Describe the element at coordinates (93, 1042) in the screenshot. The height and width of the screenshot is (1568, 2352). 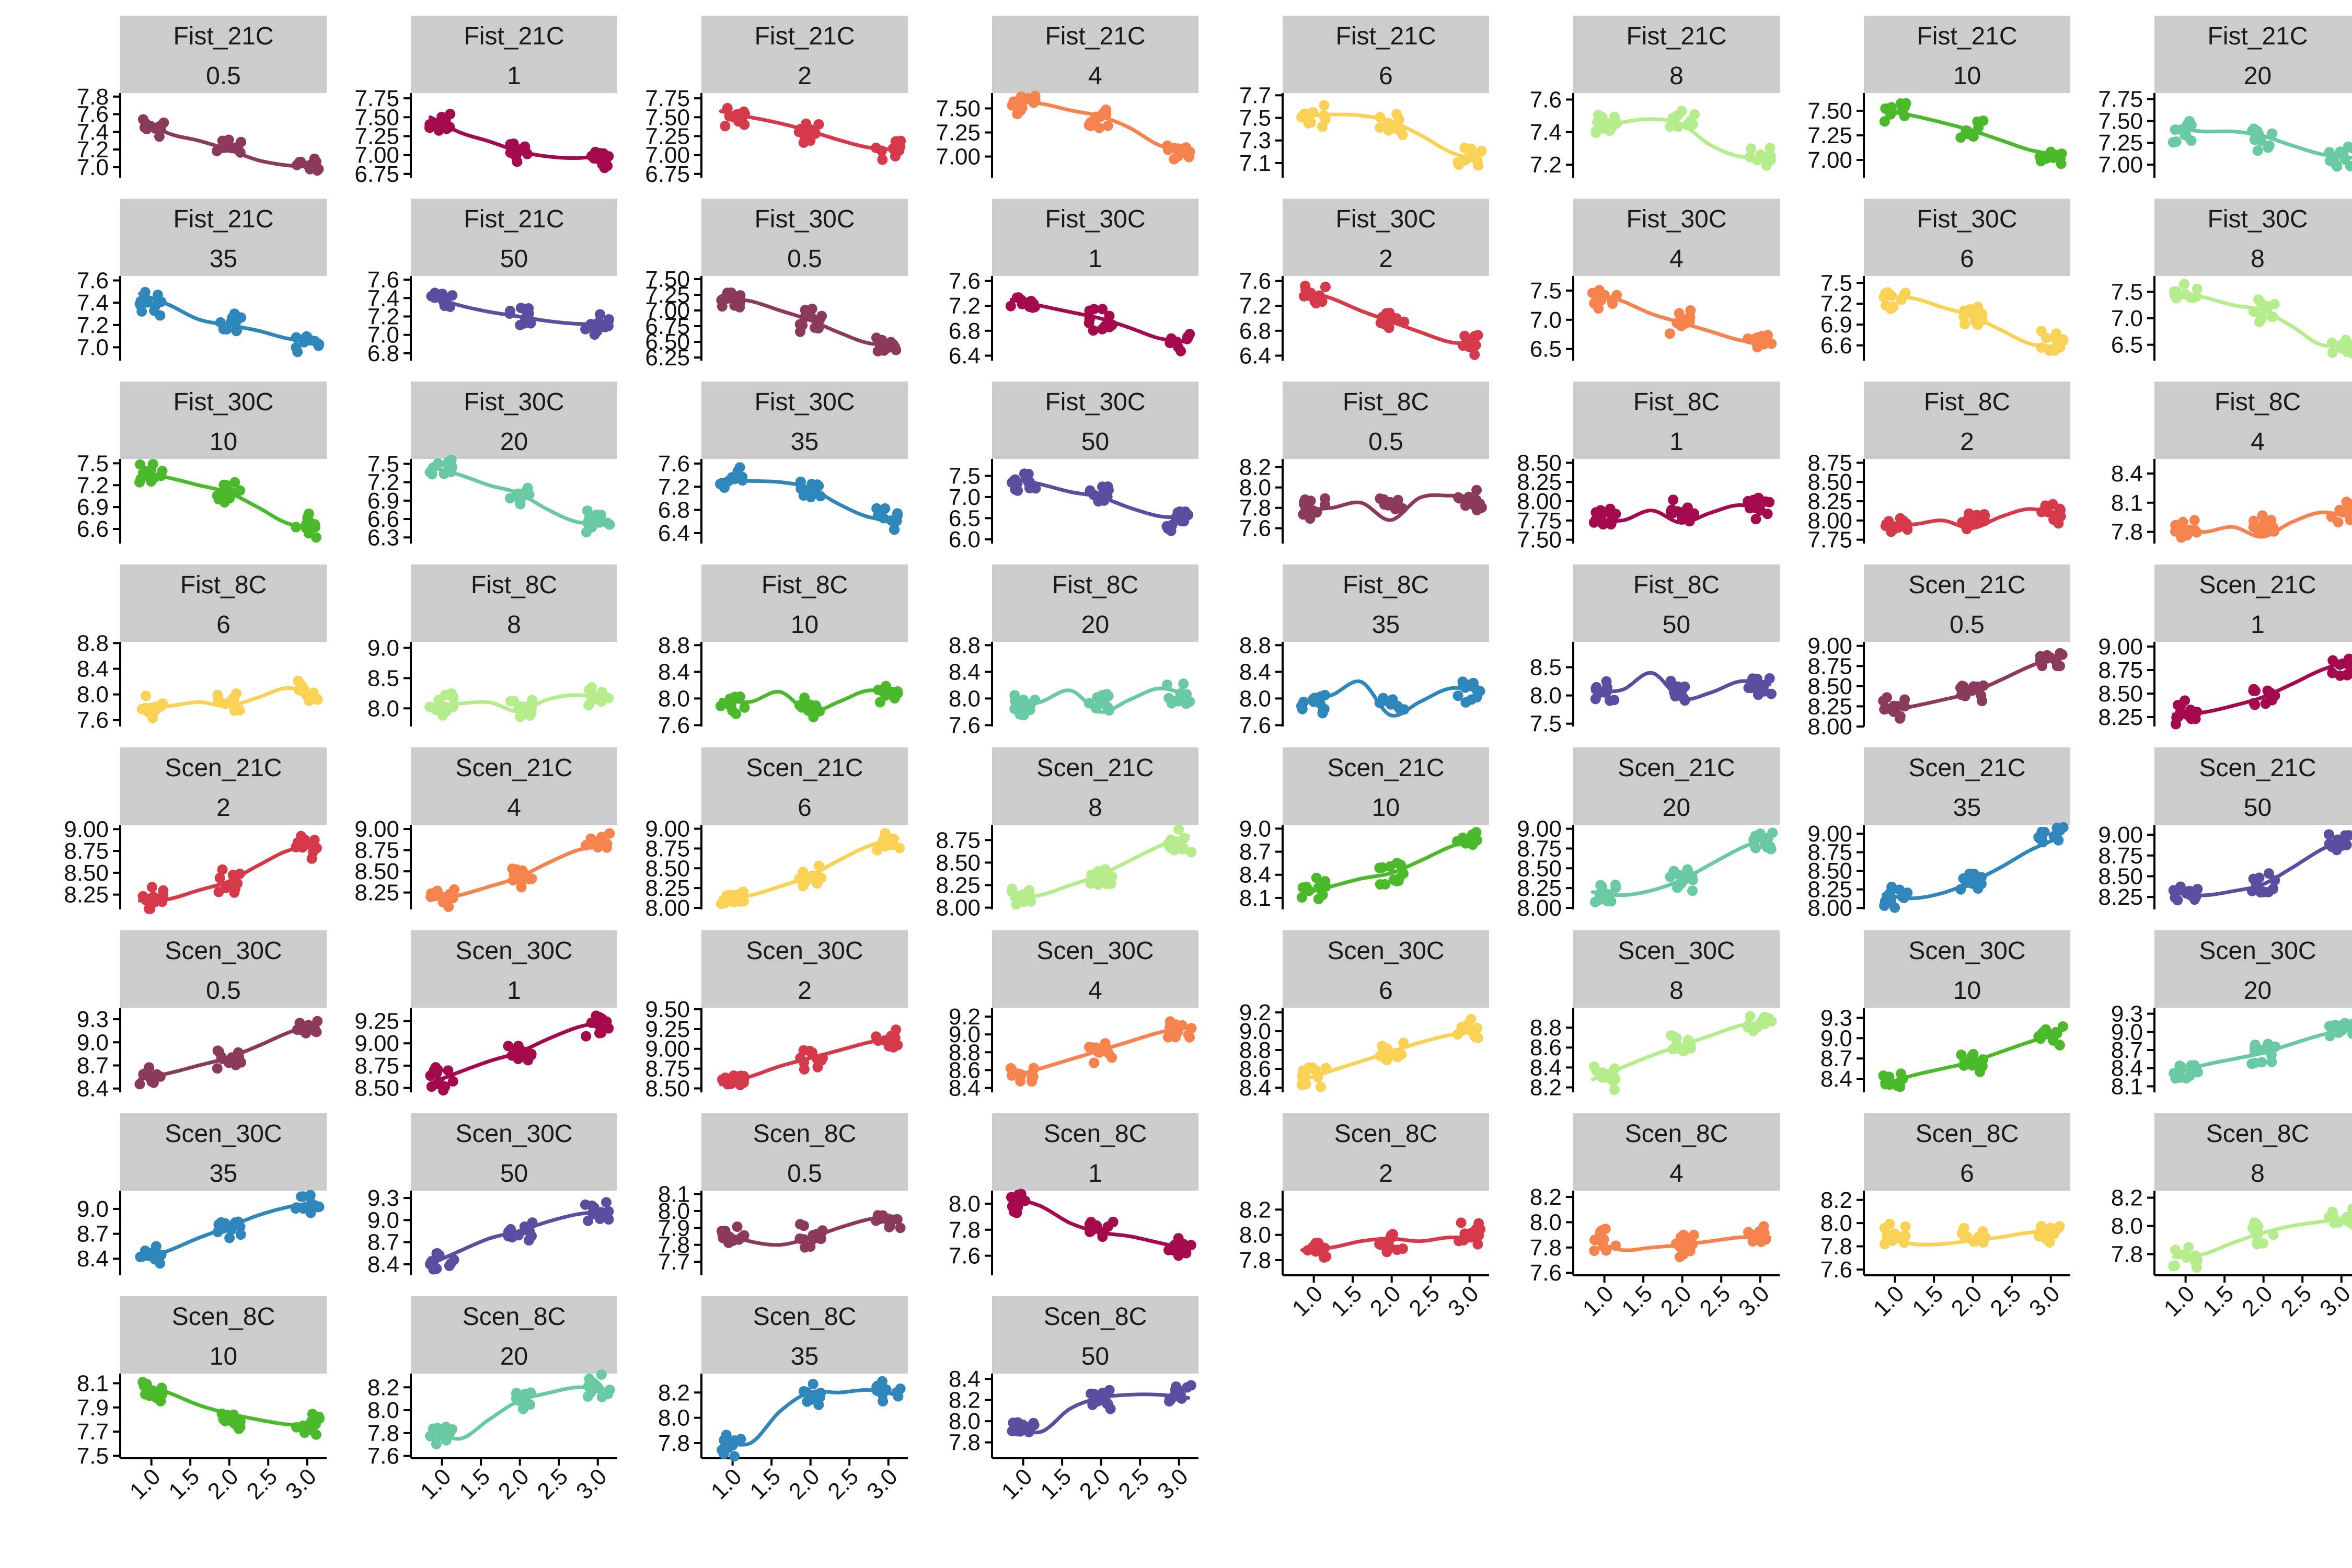
I see `y-tick-label: 9.0` at that location.